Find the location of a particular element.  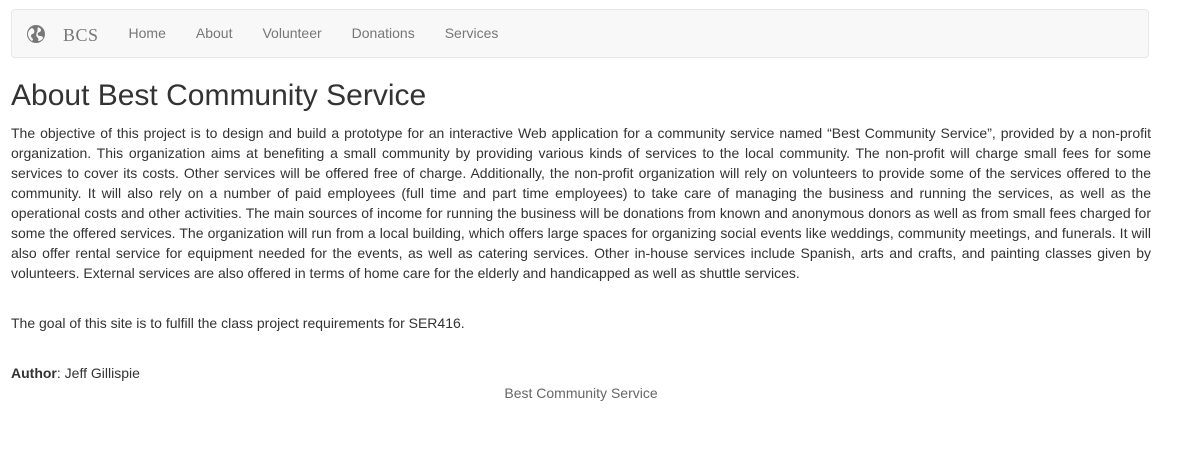

page-title: About Best Community Service is located at coordinates (219, 95).